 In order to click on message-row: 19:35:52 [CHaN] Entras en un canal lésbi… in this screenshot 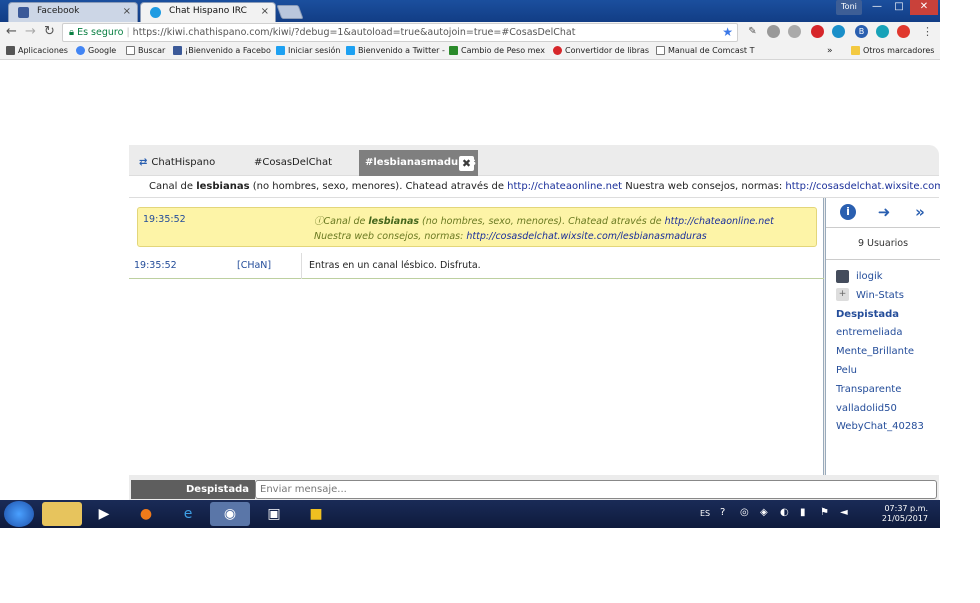, I will do `click(476, 266)`.